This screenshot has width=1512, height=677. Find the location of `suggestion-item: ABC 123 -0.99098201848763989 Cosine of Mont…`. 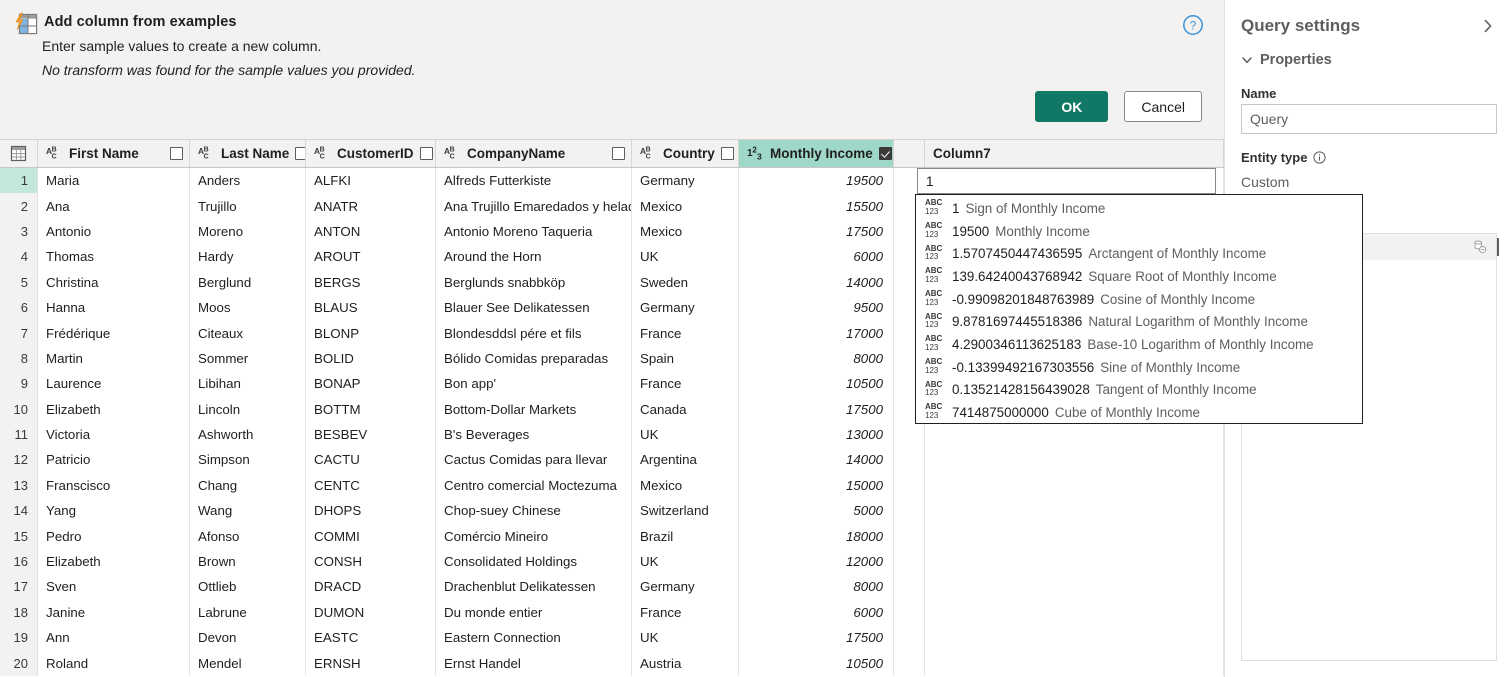

suggestion-item: ABC 123 -0.99098201848763989 Cosine of Mont… is located at coordinates (1139, 299).